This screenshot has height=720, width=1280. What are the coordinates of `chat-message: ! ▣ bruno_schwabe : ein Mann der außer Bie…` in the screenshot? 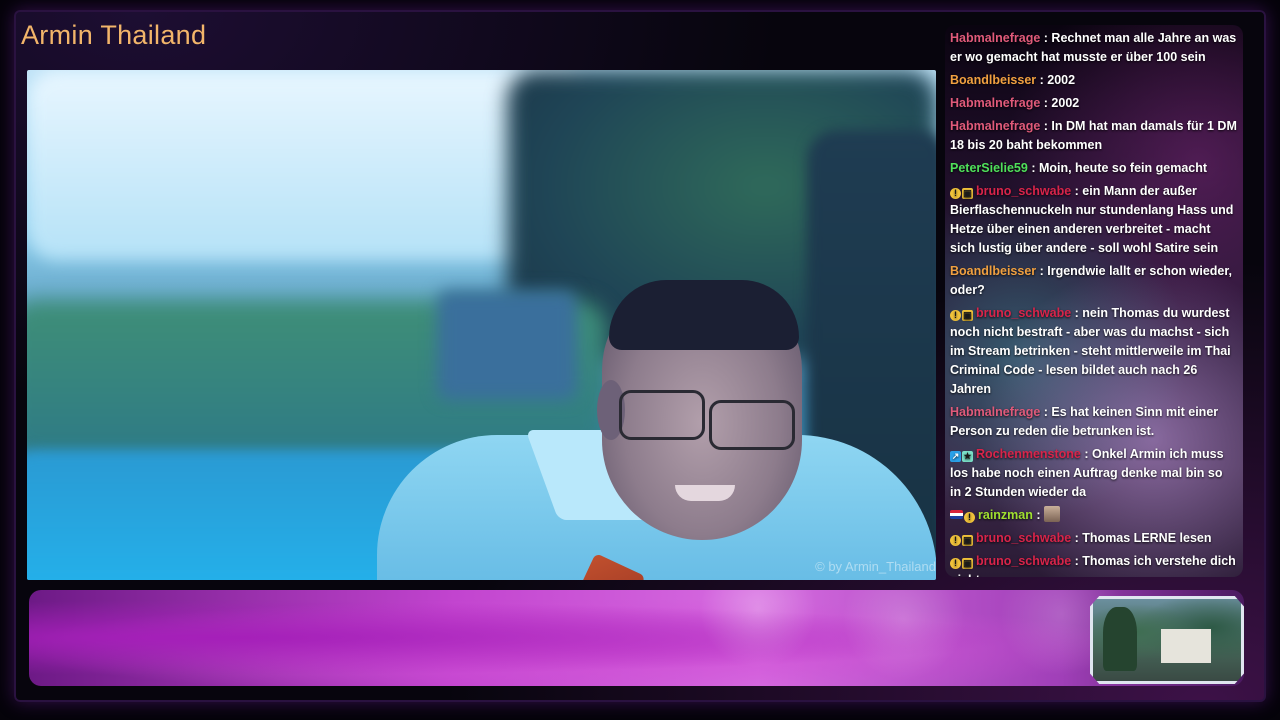 It's located at (1093, 220).